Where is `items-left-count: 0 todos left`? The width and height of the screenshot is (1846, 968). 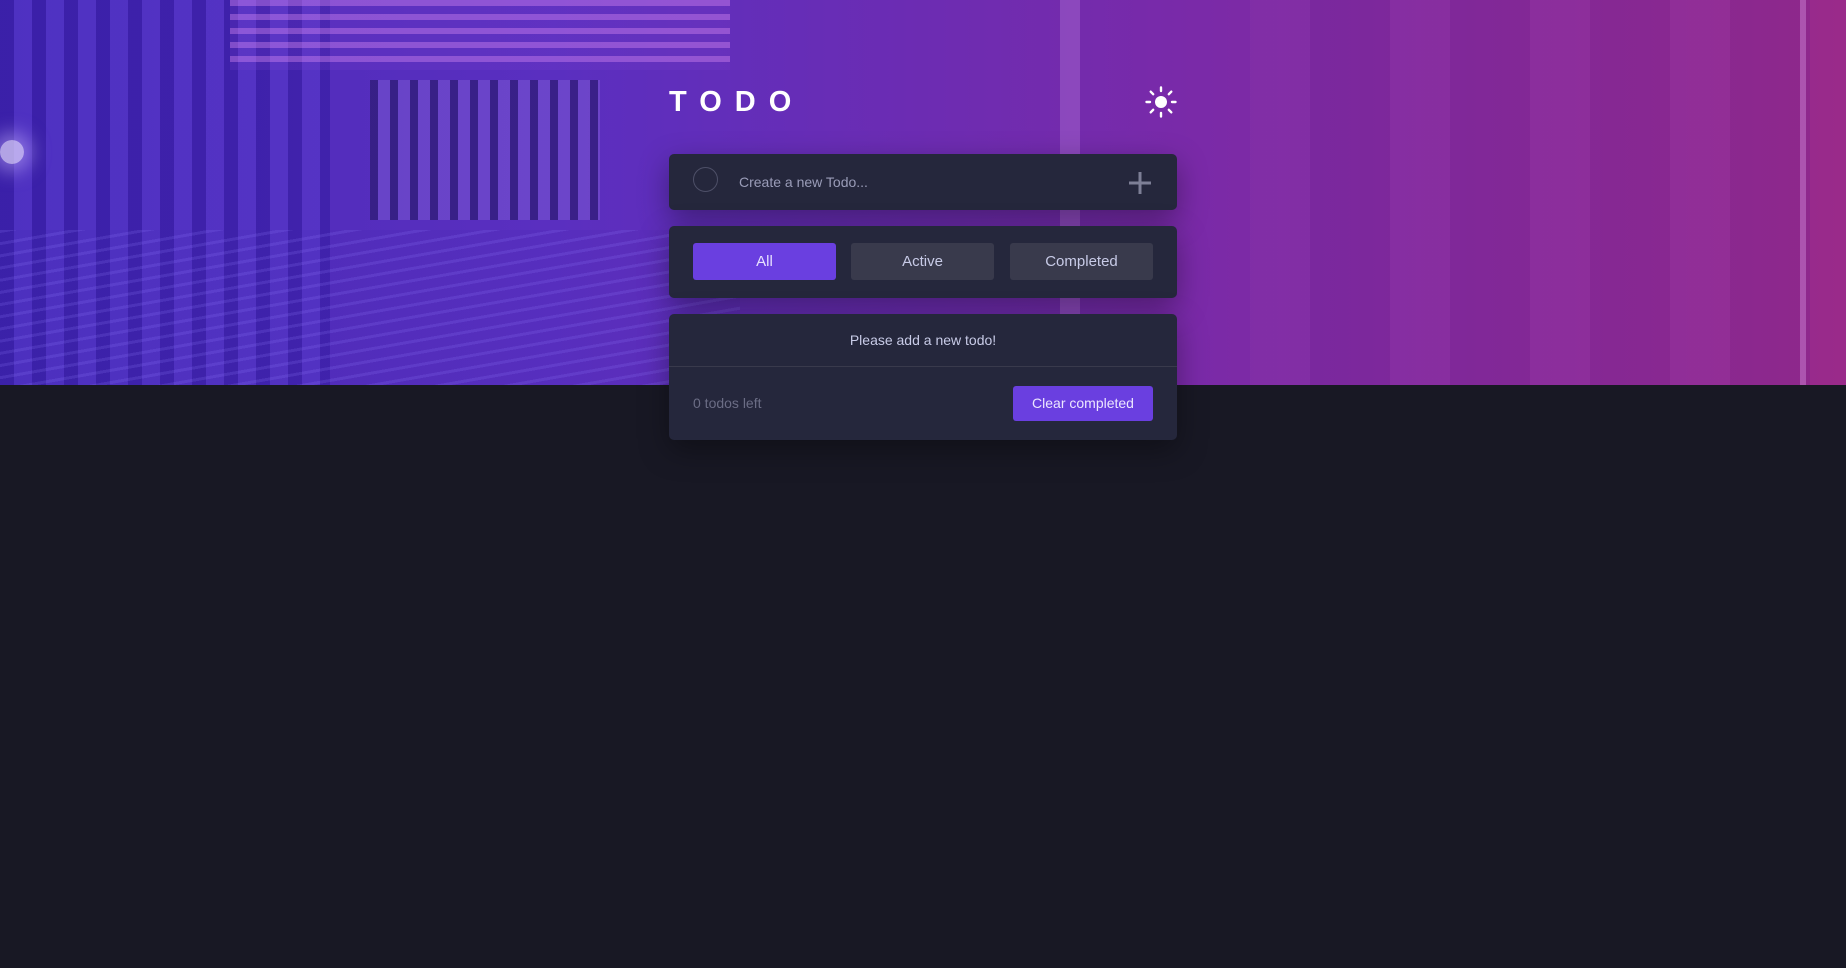
items-left-count: 0 todos left is located at coordinates (727, 403).